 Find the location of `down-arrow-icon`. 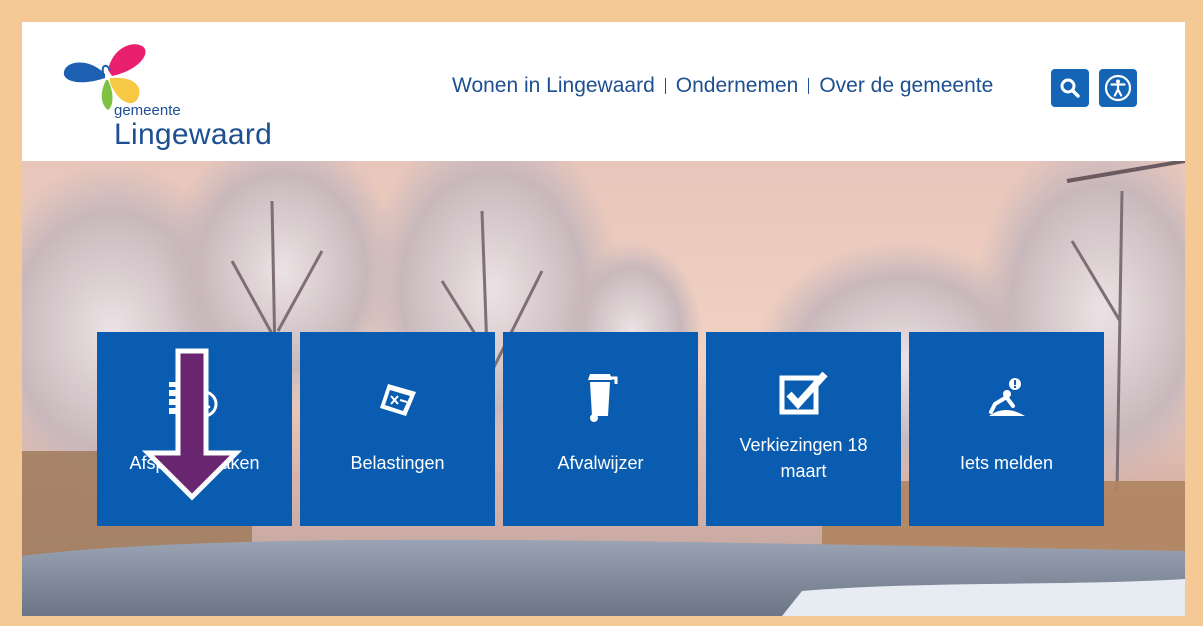

down-arrow-icon is located at coordinates (192, 424).